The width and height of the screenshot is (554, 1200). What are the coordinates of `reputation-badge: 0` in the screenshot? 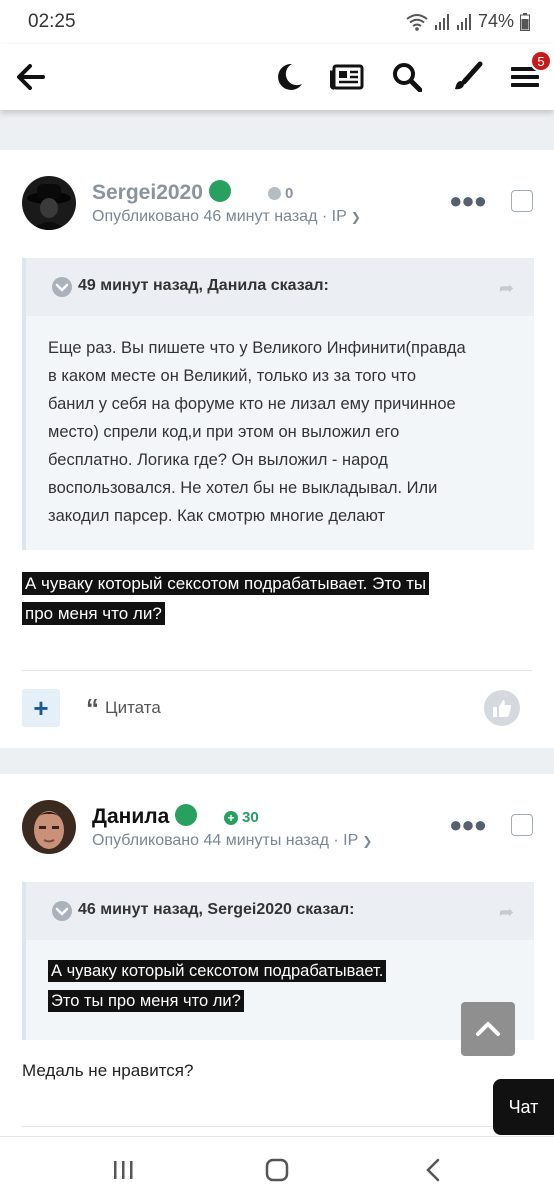 It's located at (280, 193).